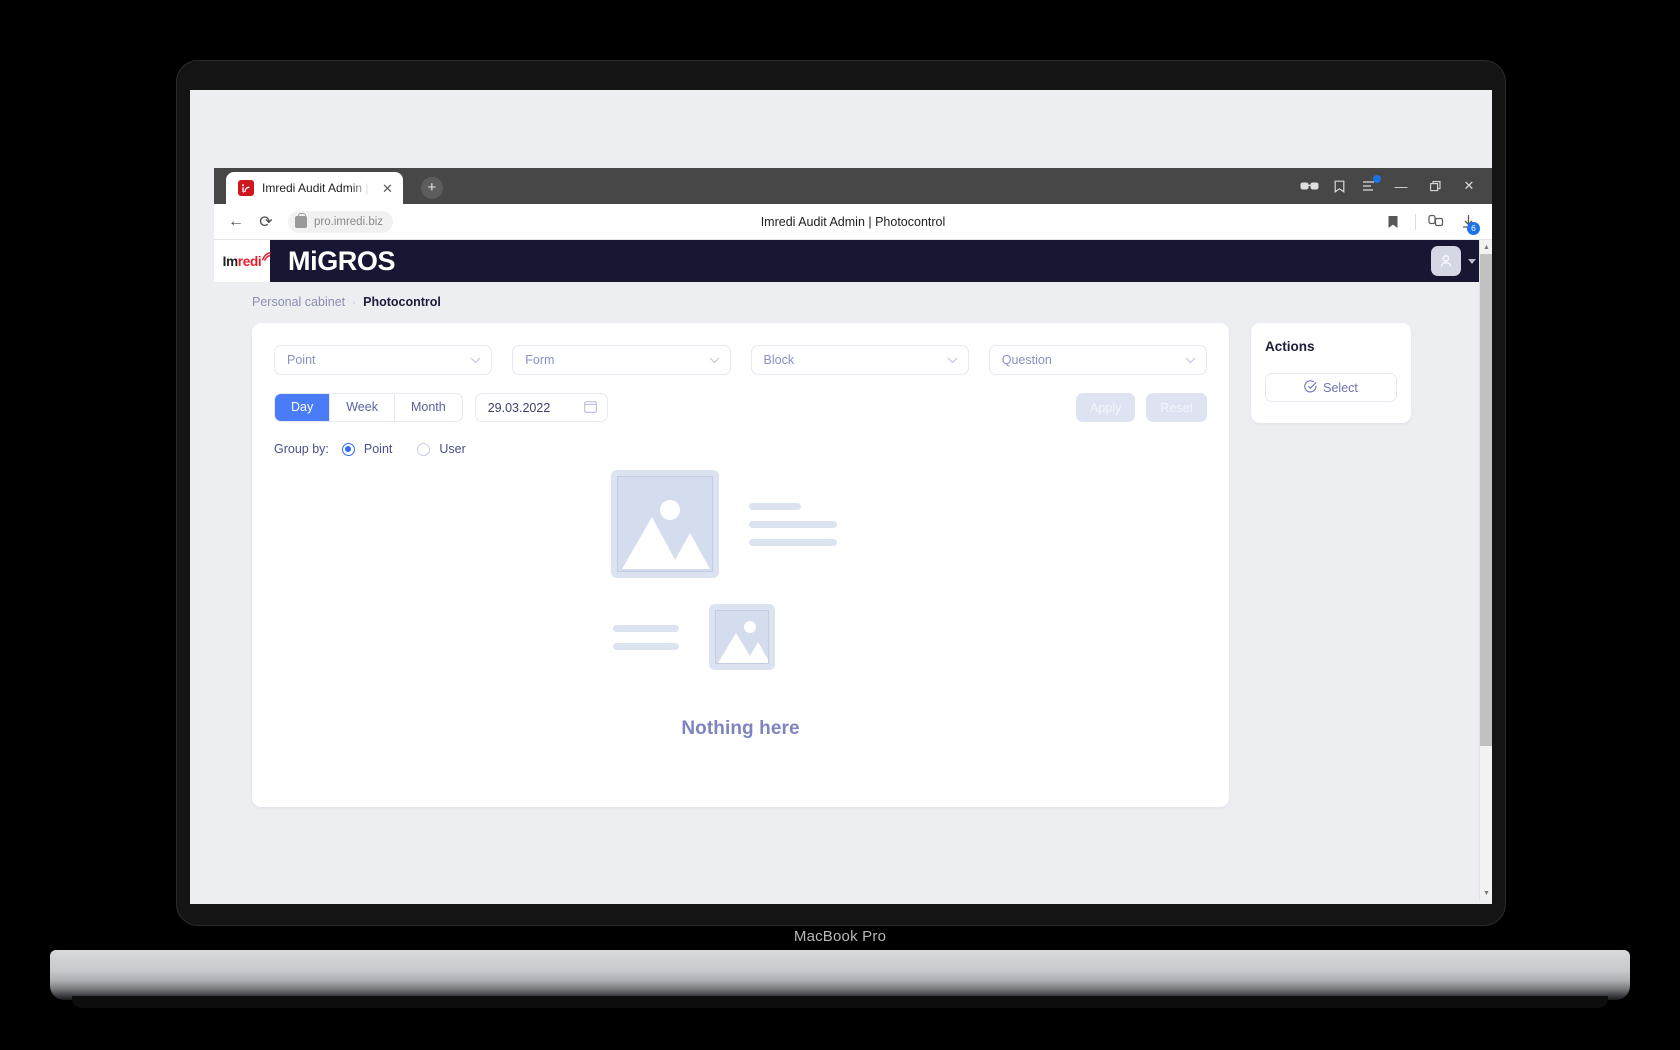 Image resolution: width=1680 pixels, height=1050 pixels. I want to click on toolbar-divider, so click(1415, 221).